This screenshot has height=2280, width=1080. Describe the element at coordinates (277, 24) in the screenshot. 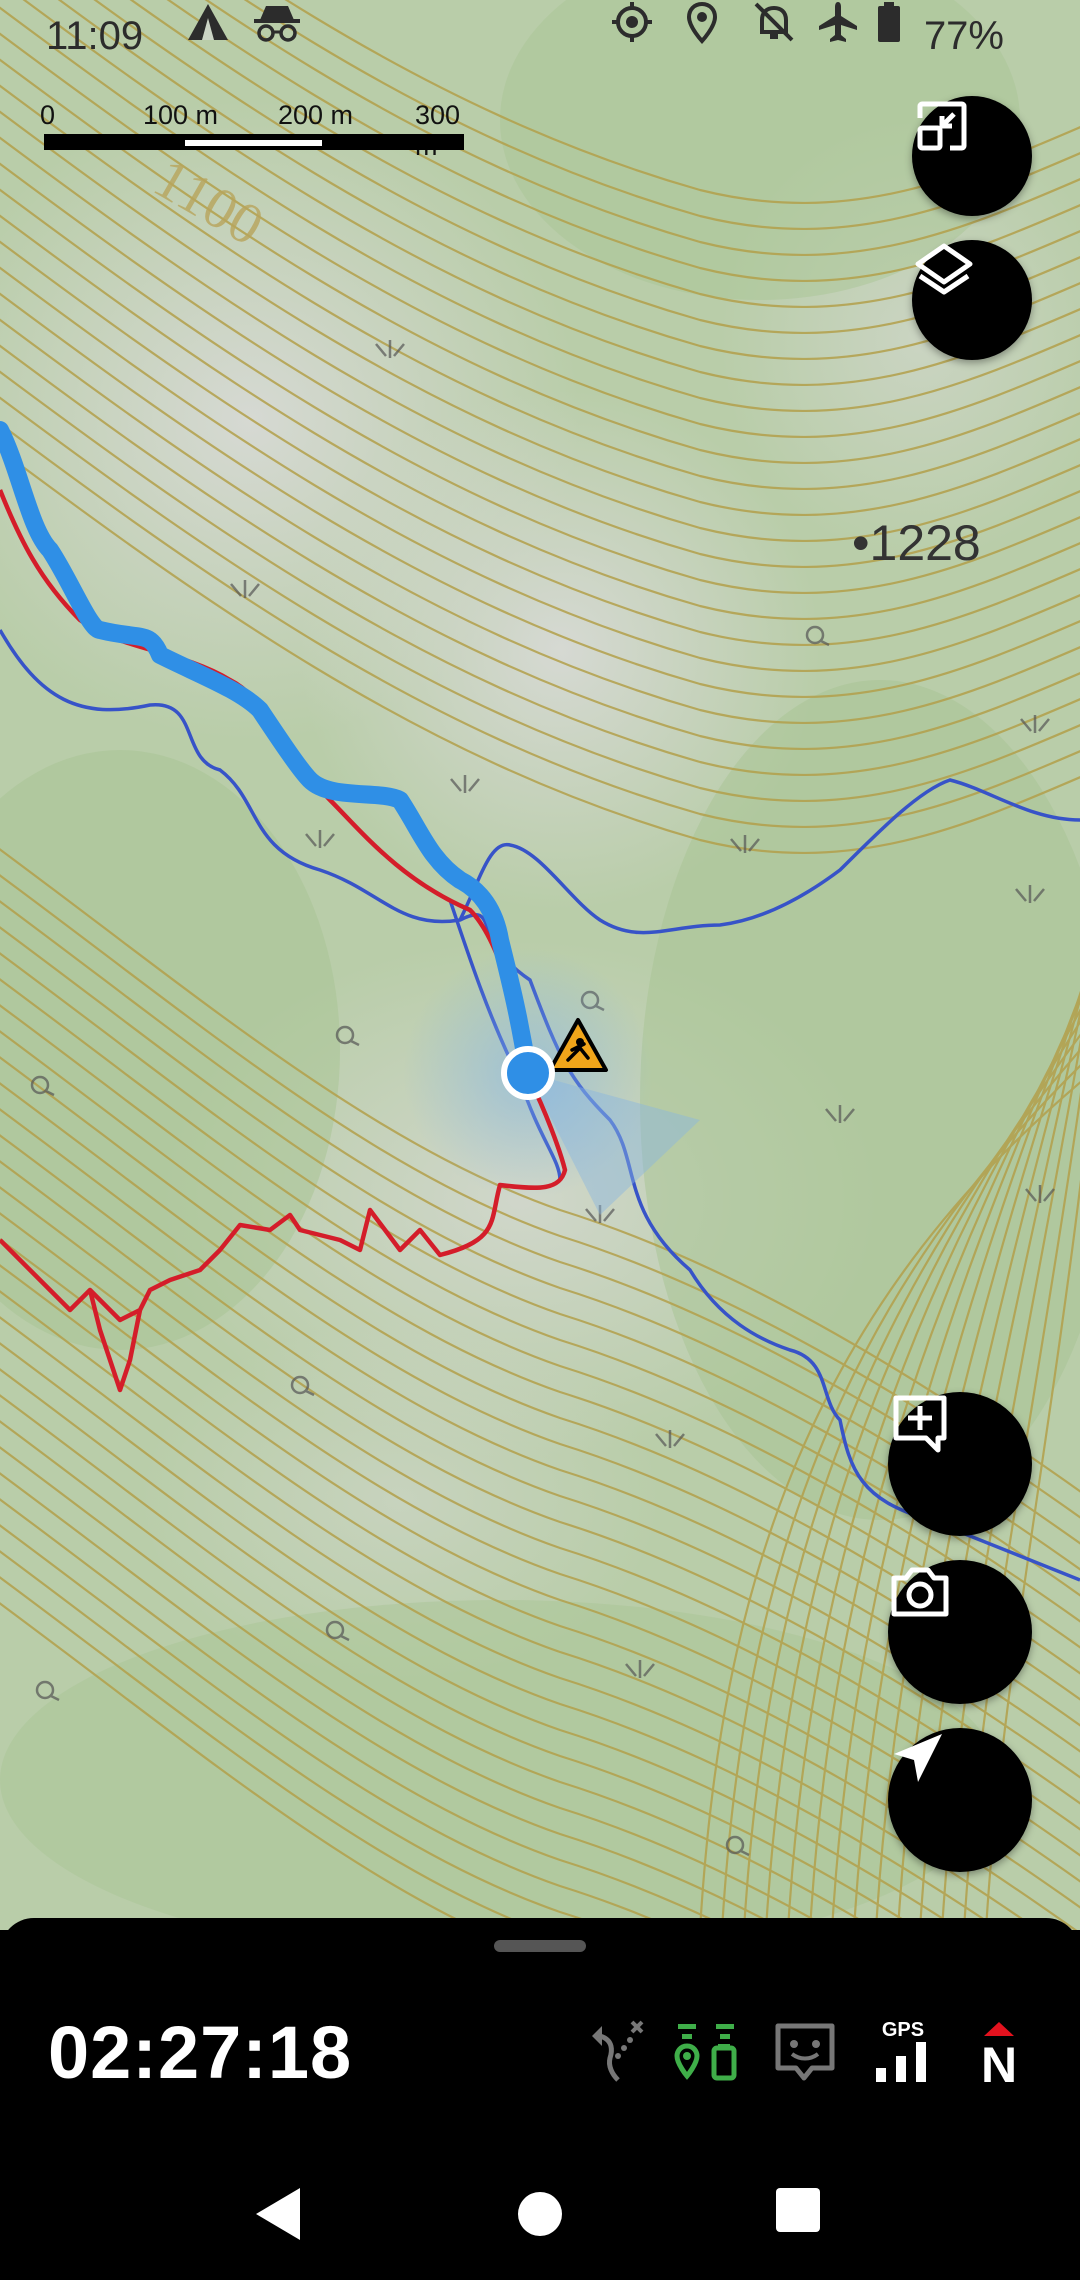

I see `incognito-icon` at that location.